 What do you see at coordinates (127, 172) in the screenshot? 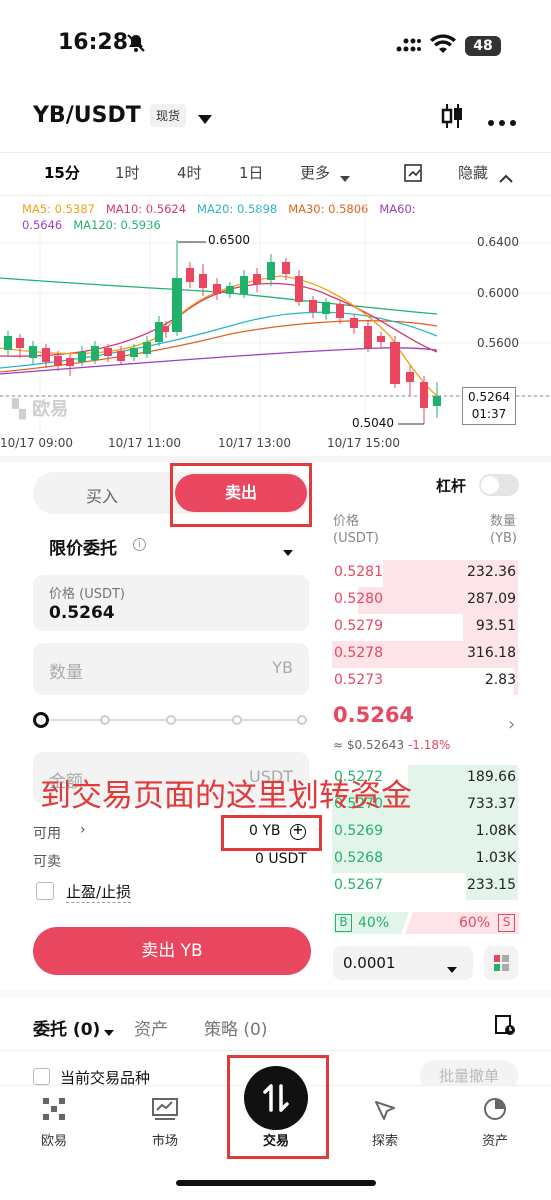
I see `tab-1h: 1时` at bounding box center [127, 172].